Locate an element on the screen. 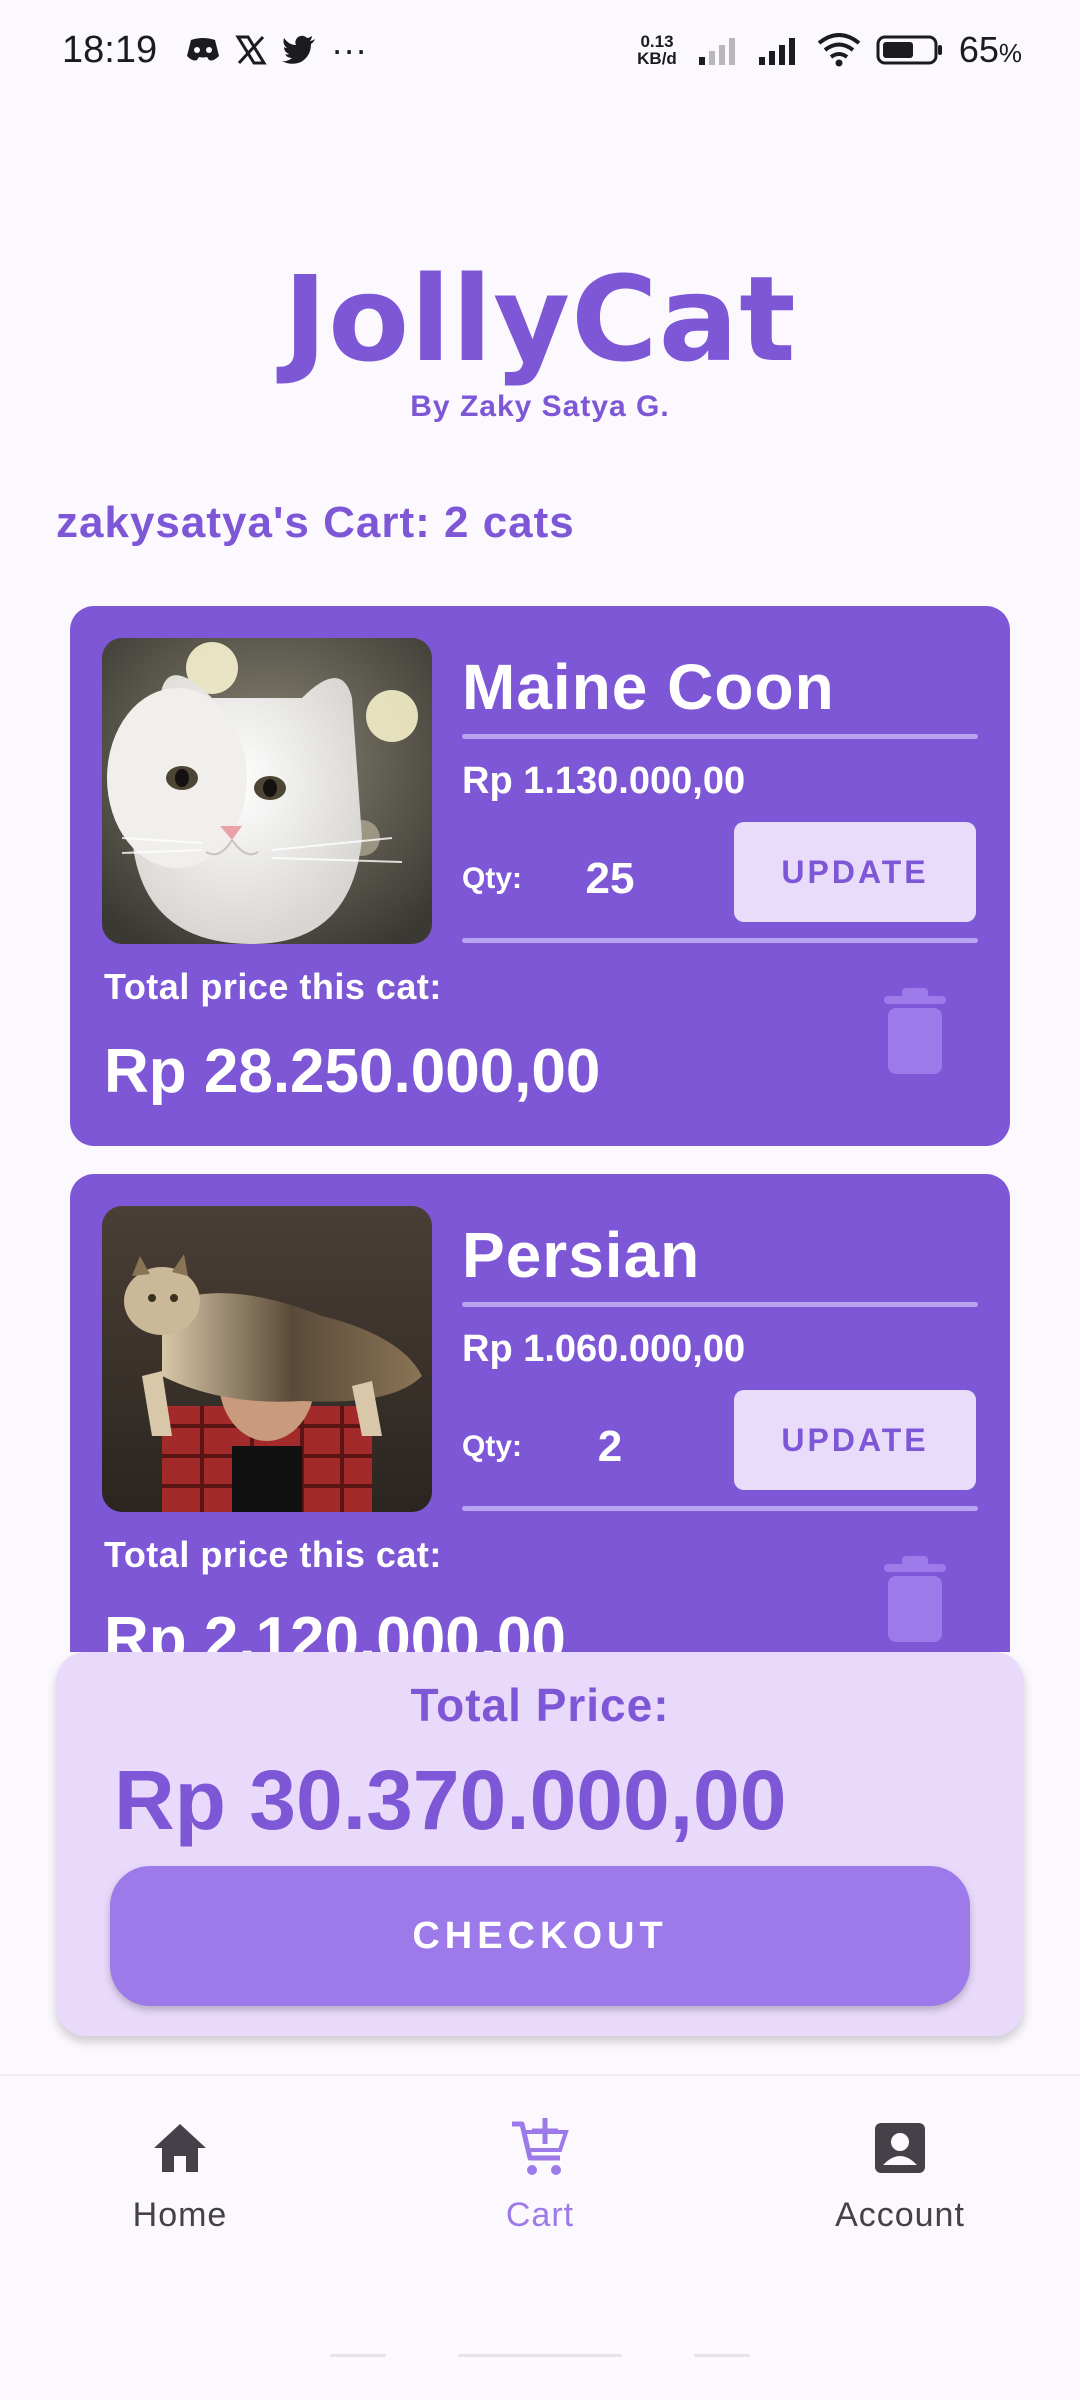  bottom-navigation: Home Cart Account is located at coordinates (540, 2174).